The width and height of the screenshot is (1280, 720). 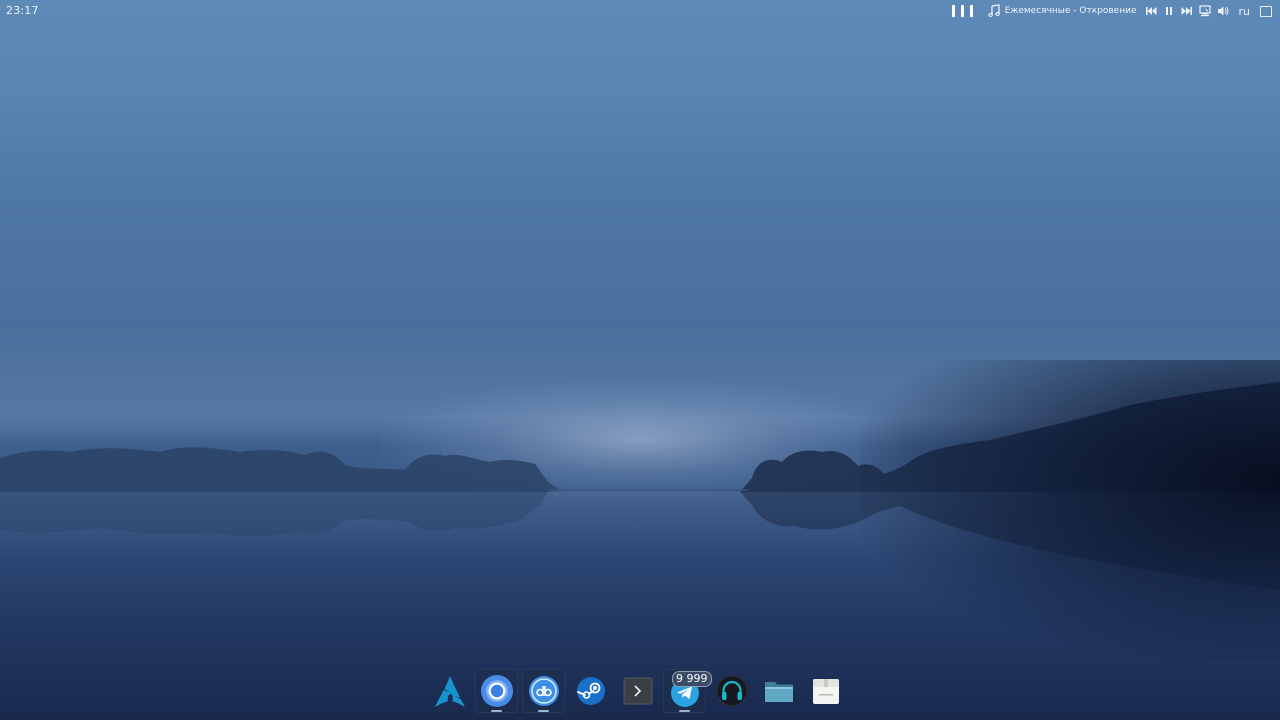 I want to click on dock-item-file-manager, so click(x=778, y=691).